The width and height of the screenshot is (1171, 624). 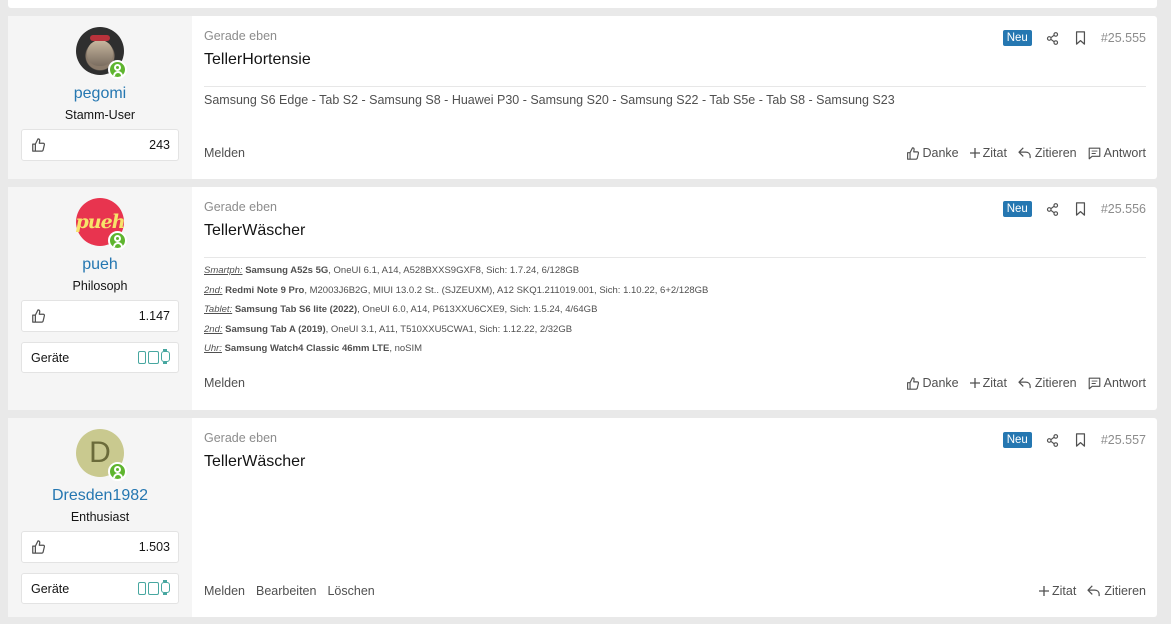 What do you see at coordinates (100, 265) in the screenshot?
I see `username: pueh` at bounding box center [100, 265].